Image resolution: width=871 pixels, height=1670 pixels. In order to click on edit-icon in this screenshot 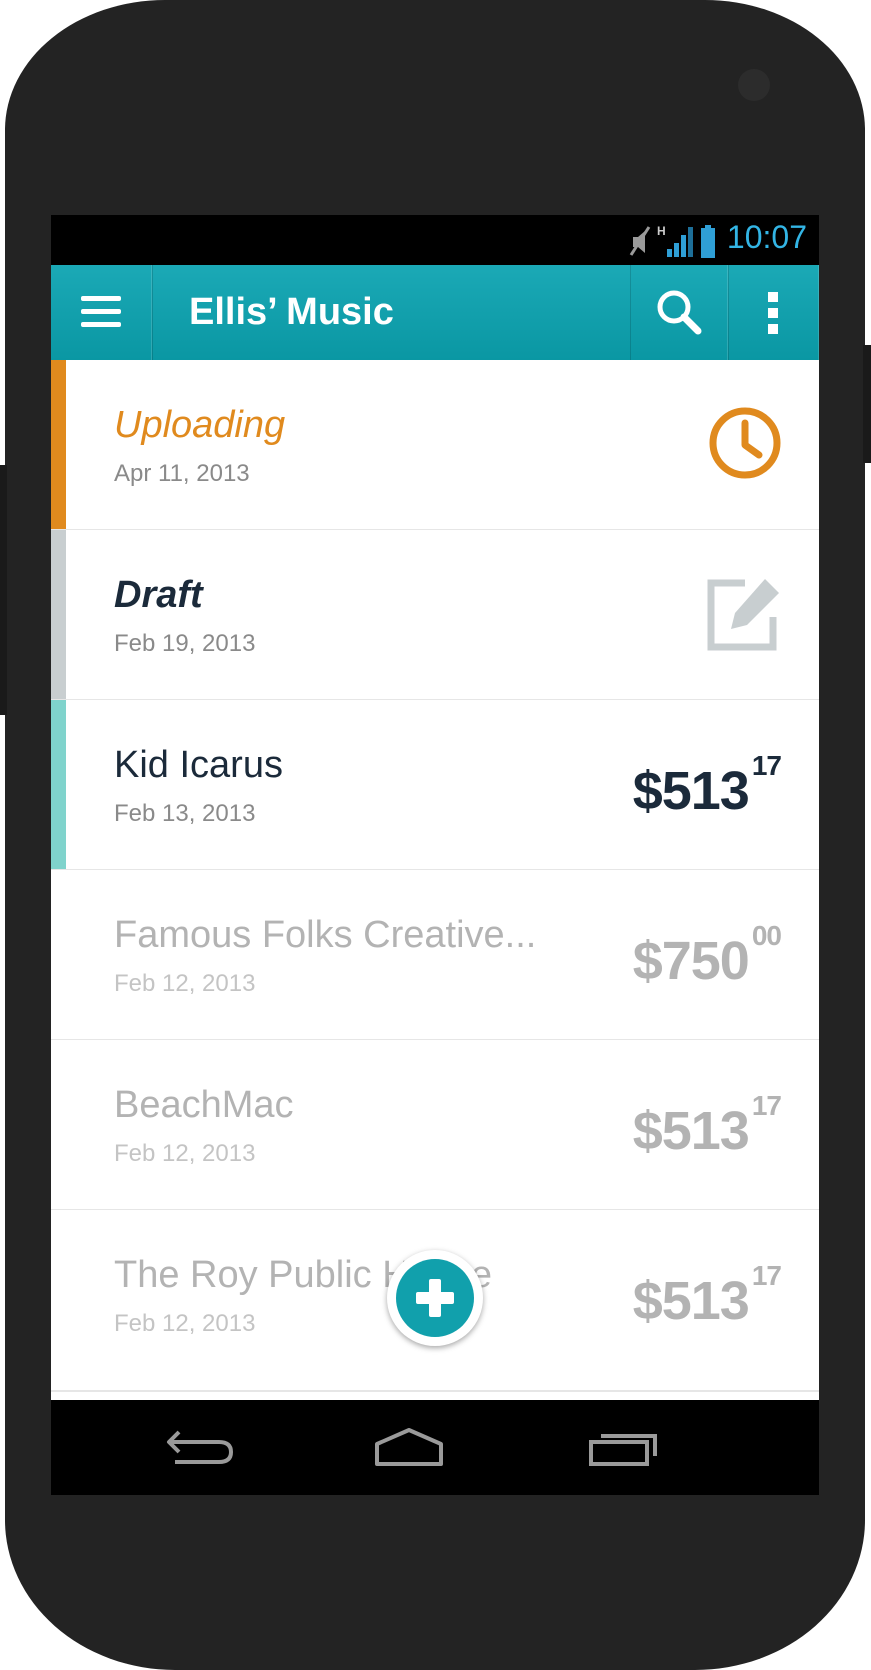, I will do `click(743, 615)`.